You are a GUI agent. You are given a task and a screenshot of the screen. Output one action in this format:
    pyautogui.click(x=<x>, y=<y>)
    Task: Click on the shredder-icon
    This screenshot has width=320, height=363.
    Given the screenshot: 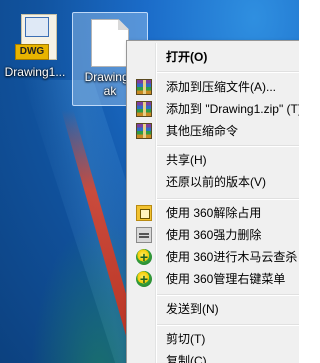 What is the action you would take?
    pyautogui.click(x=144, y=235)
    